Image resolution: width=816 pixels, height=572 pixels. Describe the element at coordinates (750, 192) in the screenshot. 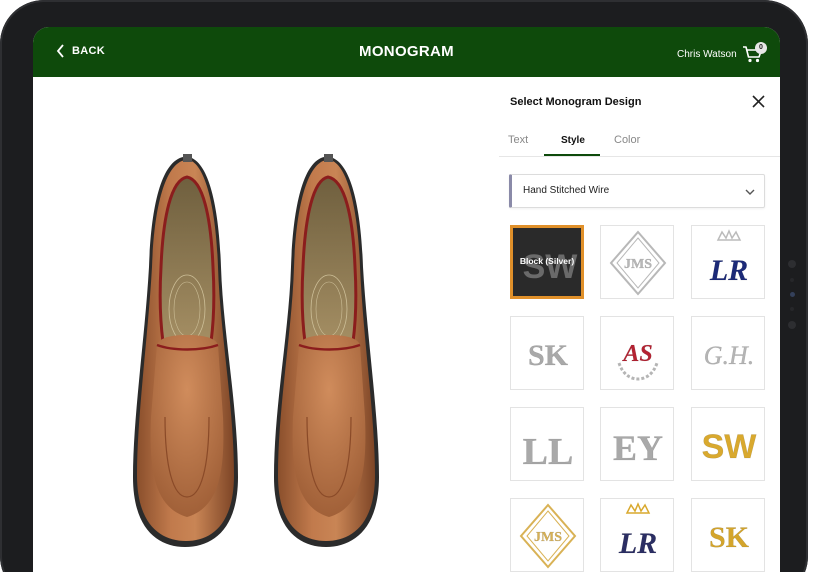

I see `chevron-down-icon` at that location.